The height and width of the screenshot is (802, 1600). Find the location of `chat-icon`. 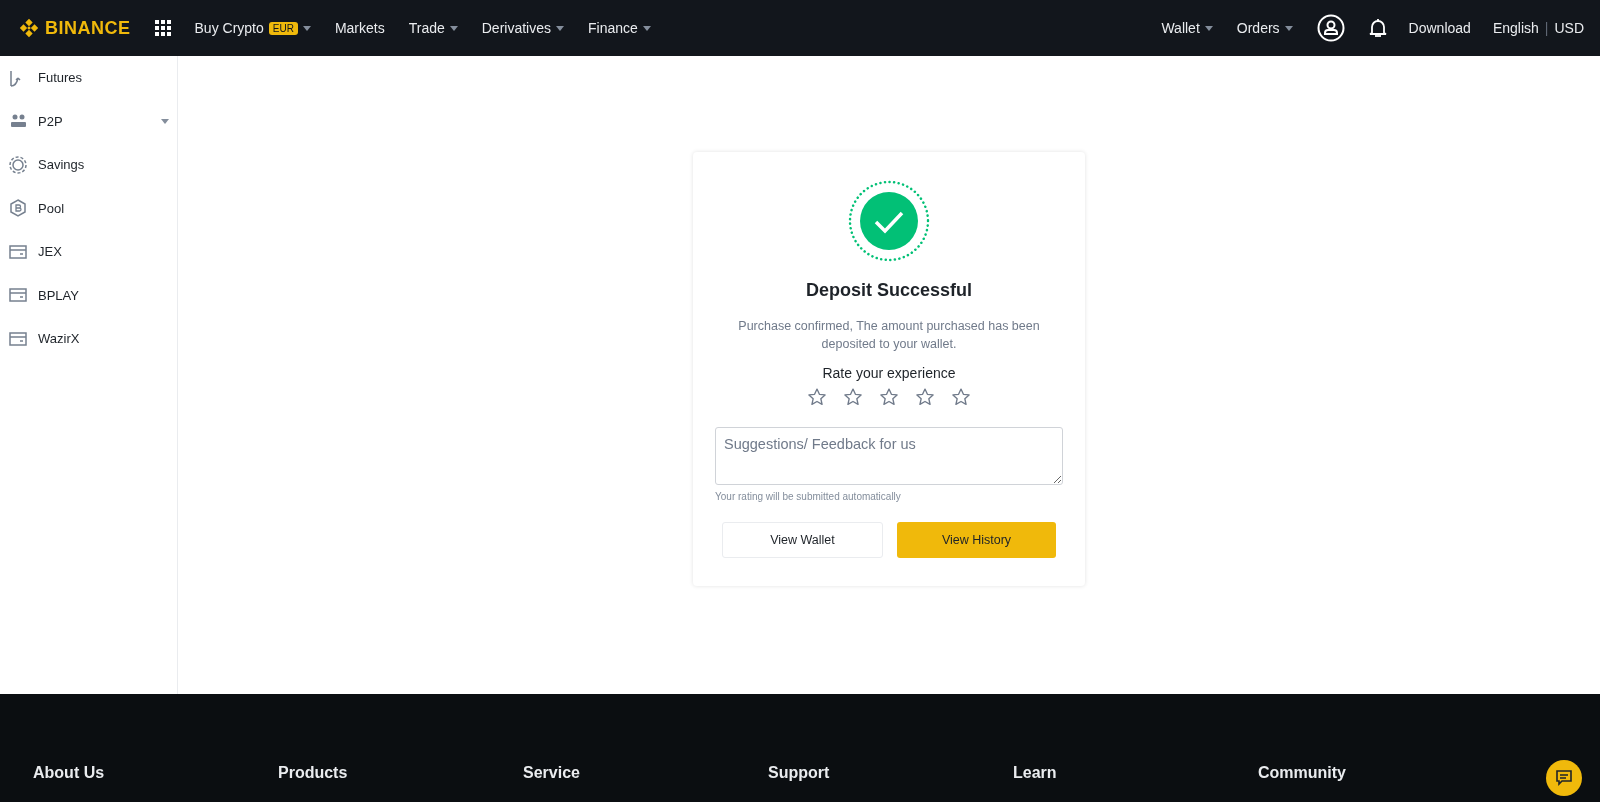

chat-icon is located at coordinates (1564, 778).